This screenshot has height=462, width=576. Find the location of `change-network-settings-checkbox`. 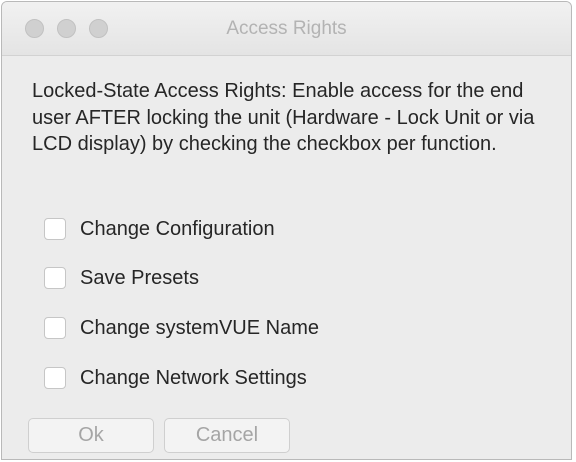

change-network-settings-checkbox is located at coordinates (55, 378).